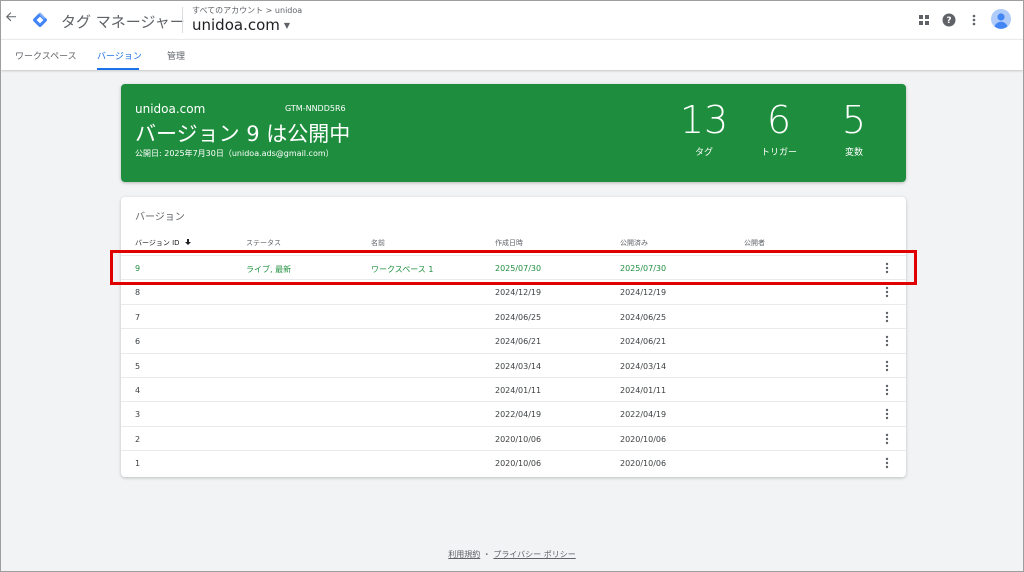 Image resolution: width=1024 pixels, height=572 pixels. Describe the element at coordinates (236, 25) in the screenshot. I see `container-name: unidoa.com` at that location.